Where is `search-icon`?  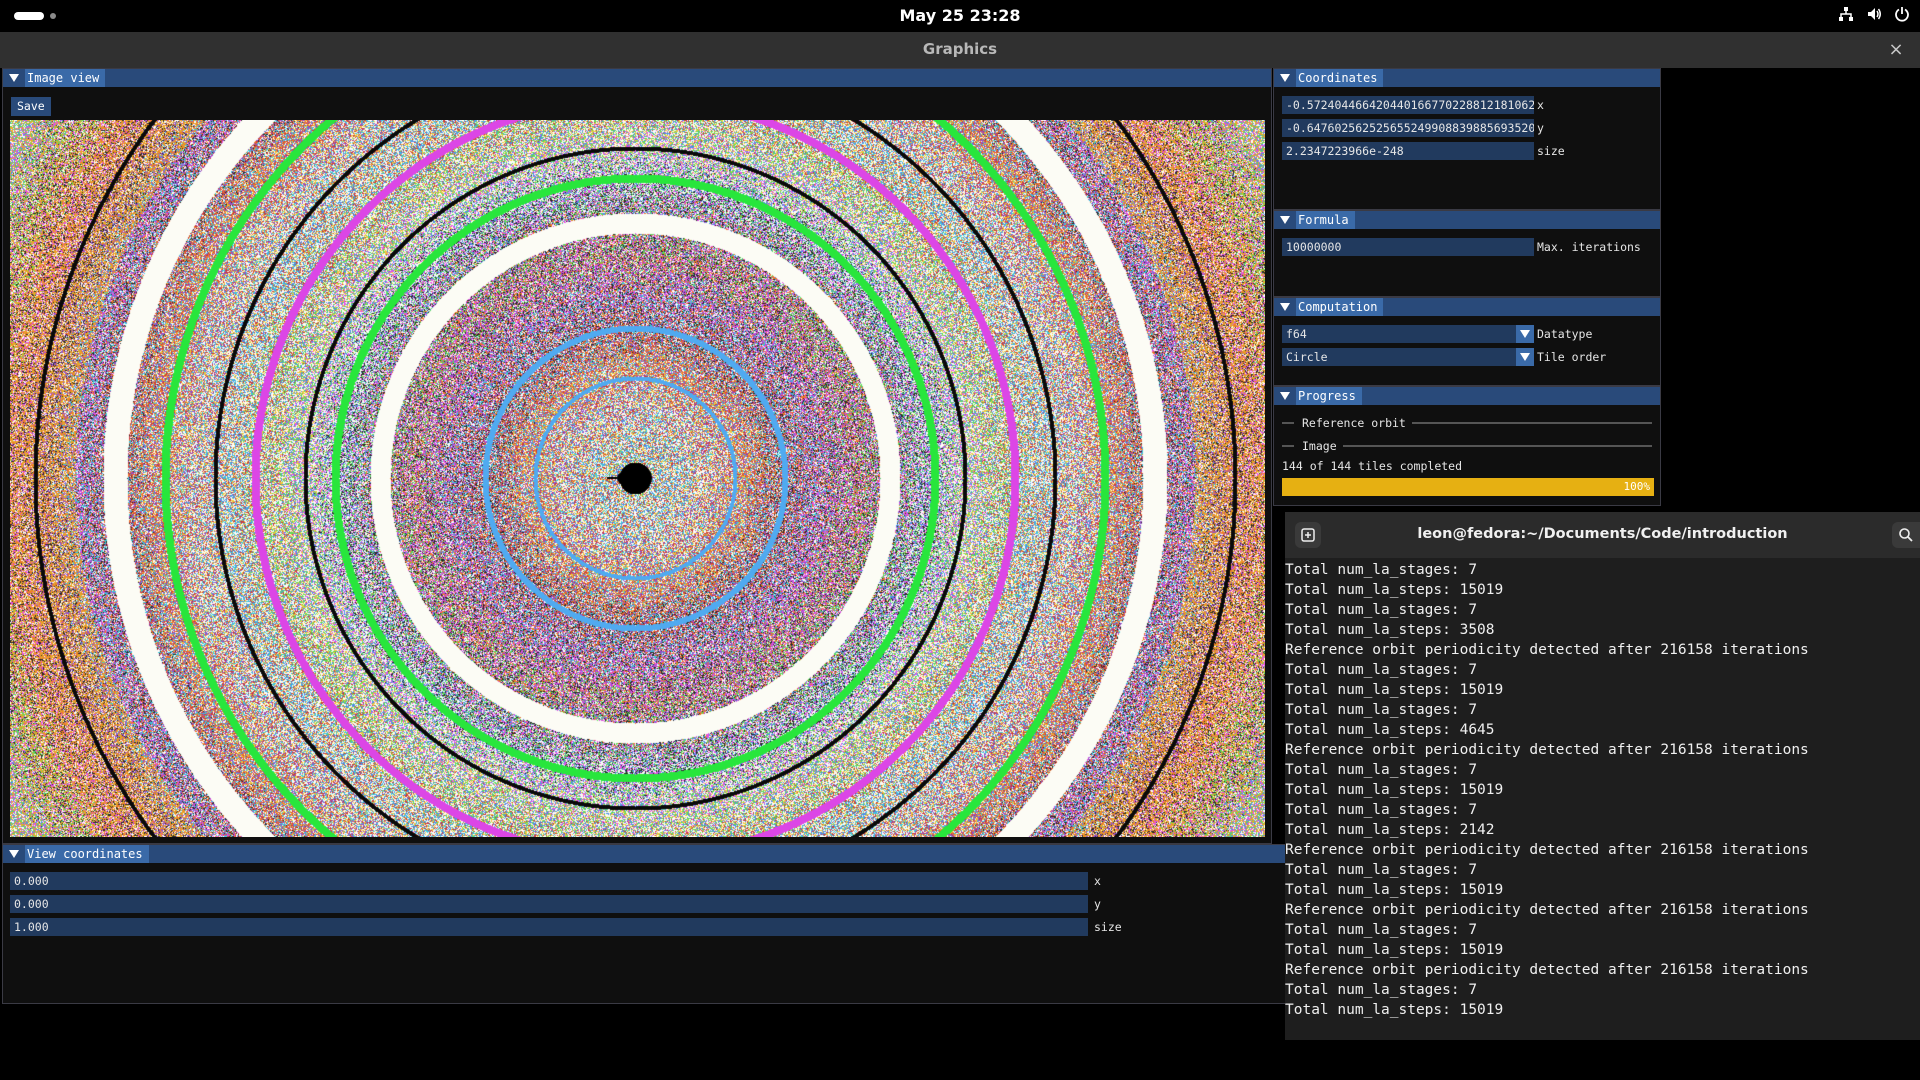 search-icon is located at coordinates (1906, 535).